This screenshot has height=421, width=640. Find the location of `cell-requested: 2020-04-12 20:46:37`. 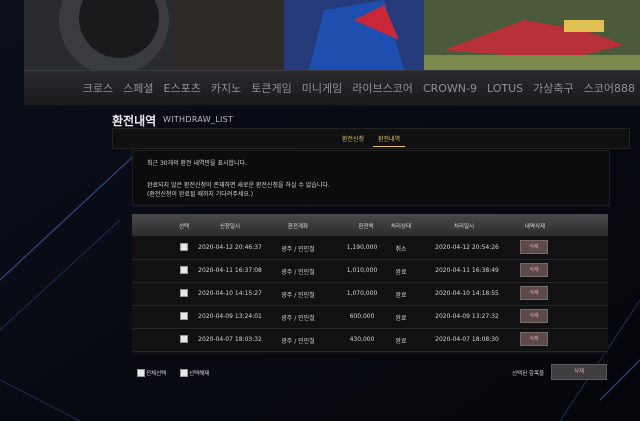

cell-requested: 2020-04-12 20:46:37 is located at coordinates (230, 247).